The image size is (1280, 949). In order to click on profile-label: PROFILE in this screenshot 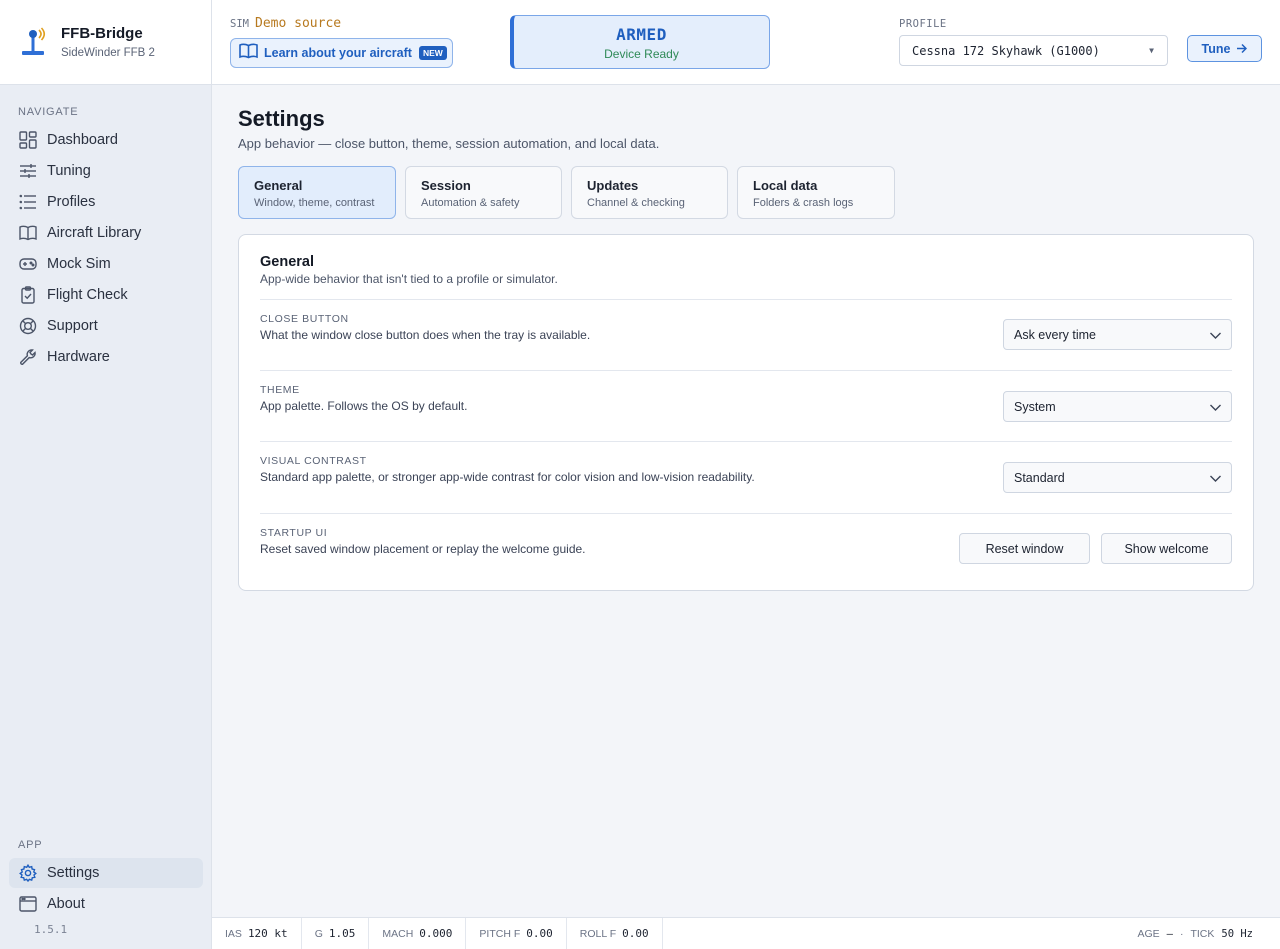, I will do `click(923, 24)`.